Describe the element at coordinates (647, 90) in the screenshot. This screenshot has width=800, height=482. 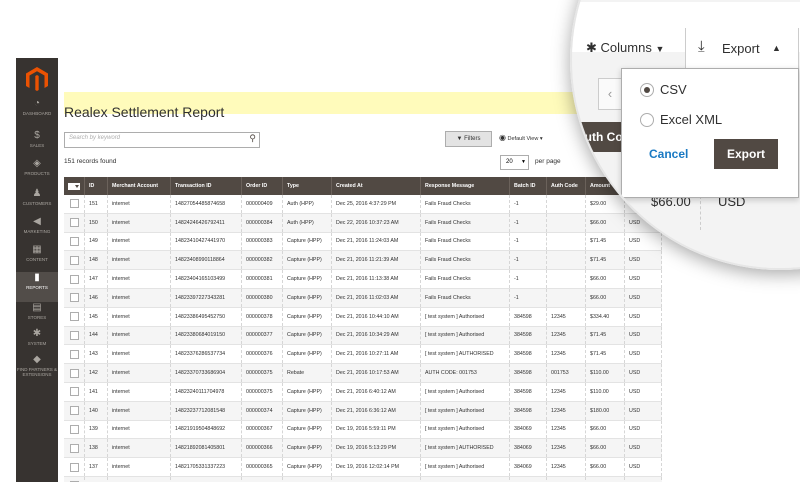
I see `csv-radio` at that location.